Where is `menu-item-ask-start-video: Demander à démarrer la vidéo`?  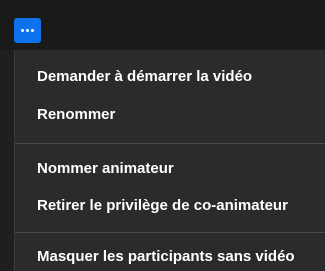 menu-item-ask-start-video: Demander à démarrer la vidéo is located at coordinates (144, 77).